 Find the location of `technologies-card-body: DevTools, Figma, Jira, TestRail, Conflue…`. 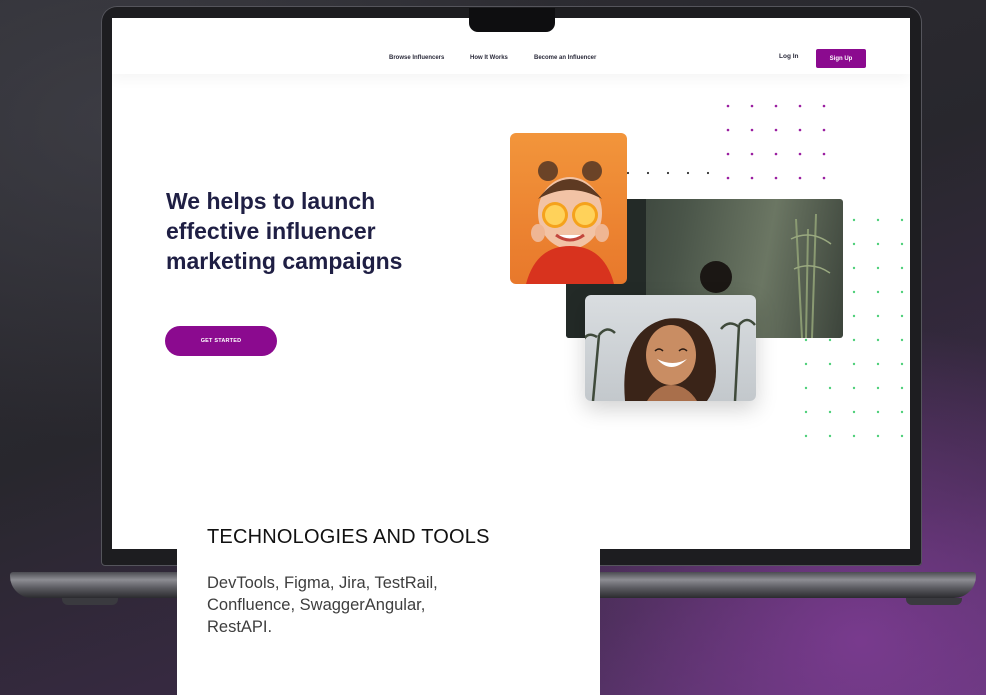

technologies-card-body: DevTools, Figma, Jira, TestRail, Conflue… is located at coordinates (387, 605).